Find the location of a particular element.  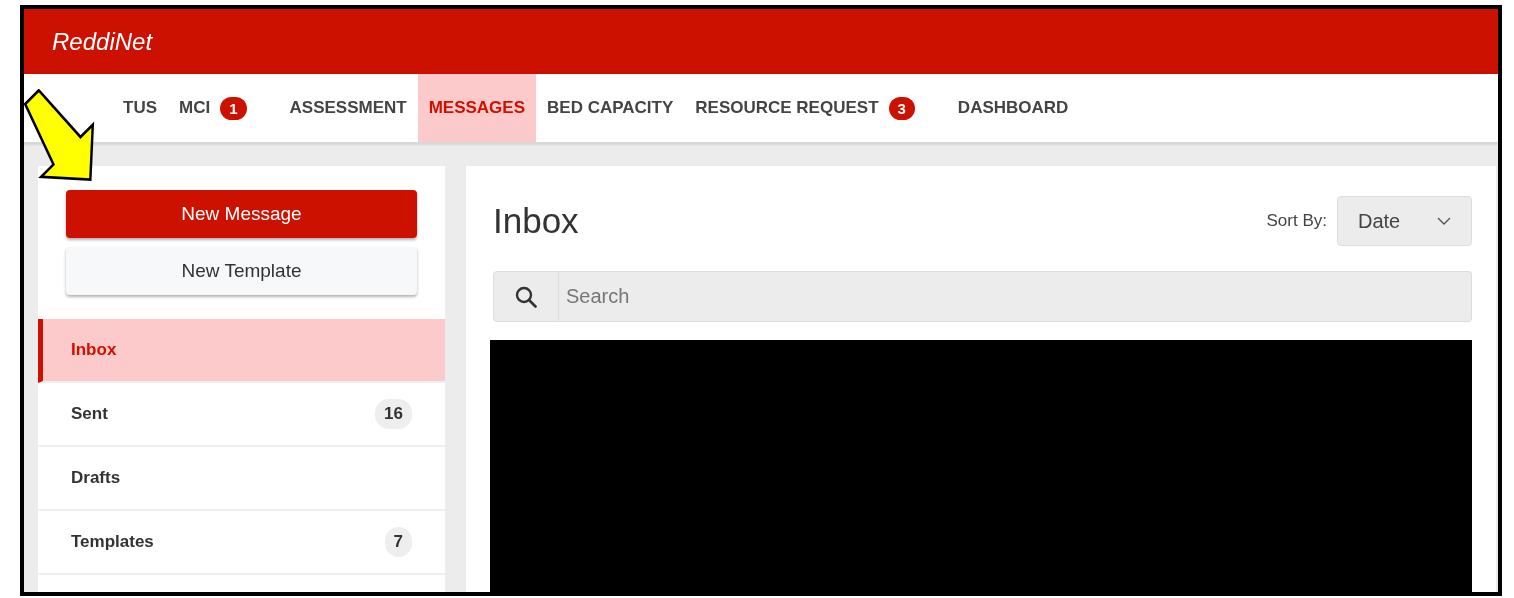

folder-item: Templates 7 is located at coordinates (241, 543).